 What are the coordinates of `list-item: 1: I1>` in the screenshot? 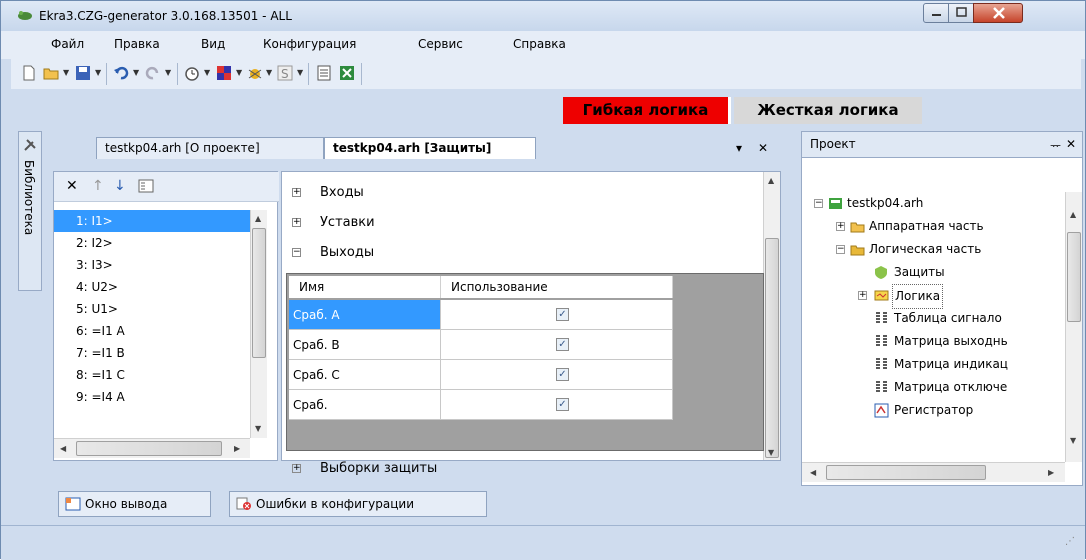 It's located at (159, 221).